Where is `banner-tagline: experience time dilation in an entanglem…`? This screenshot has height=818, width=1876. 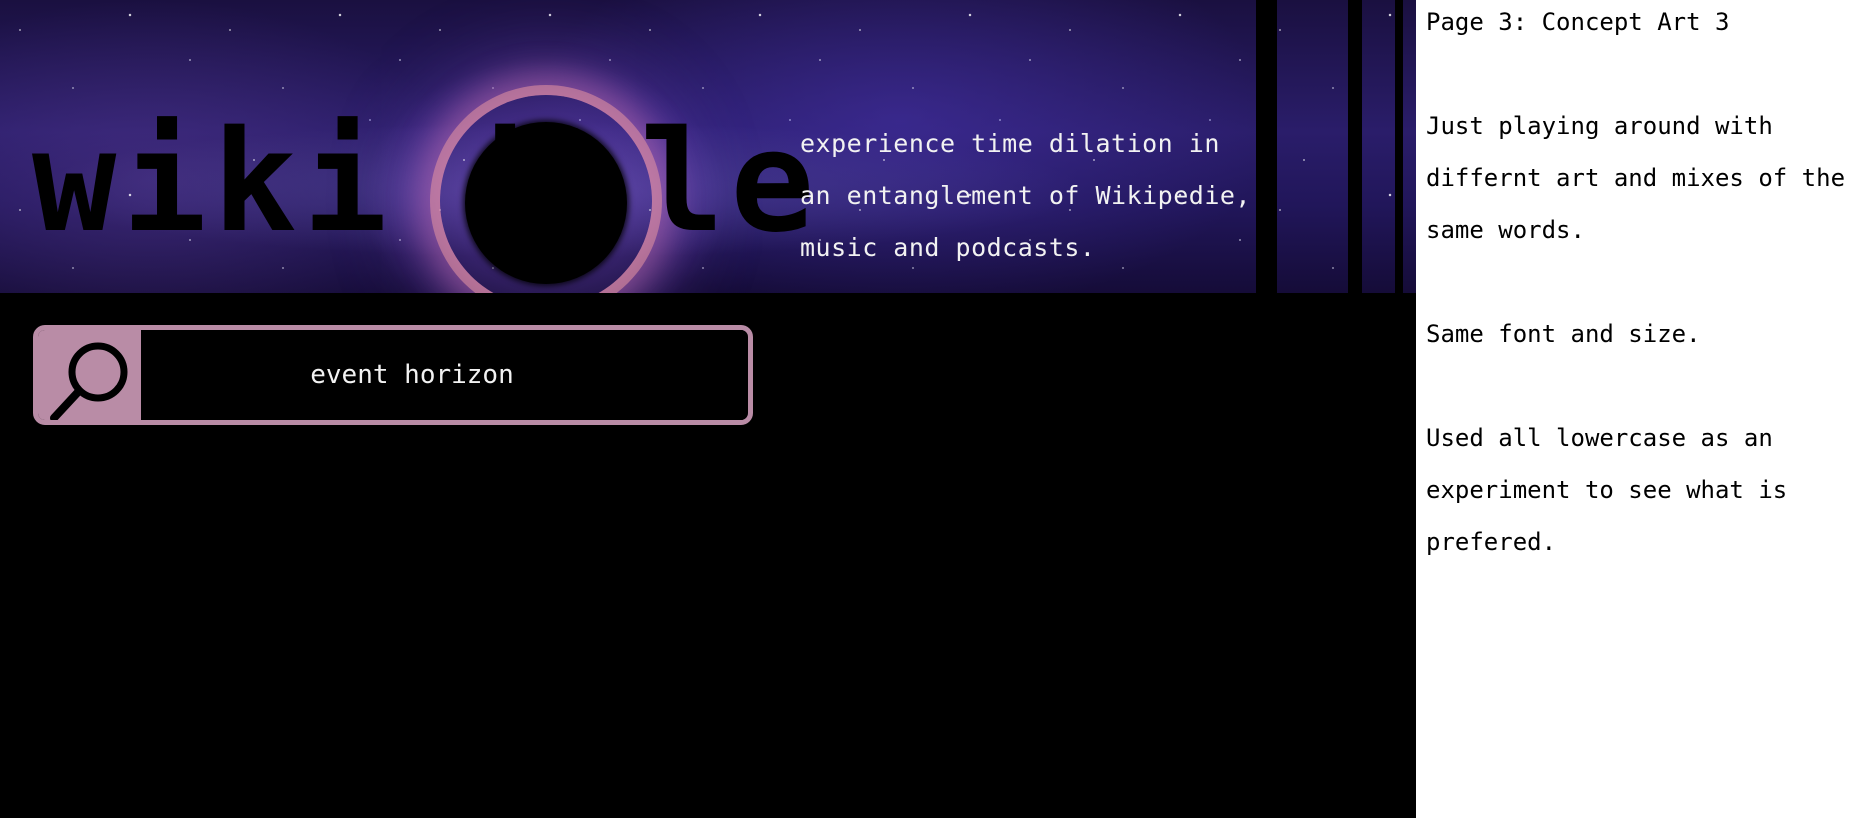
banner-tagline: experience time dilation in an entanglem… is located at coordinates (1025, 195).